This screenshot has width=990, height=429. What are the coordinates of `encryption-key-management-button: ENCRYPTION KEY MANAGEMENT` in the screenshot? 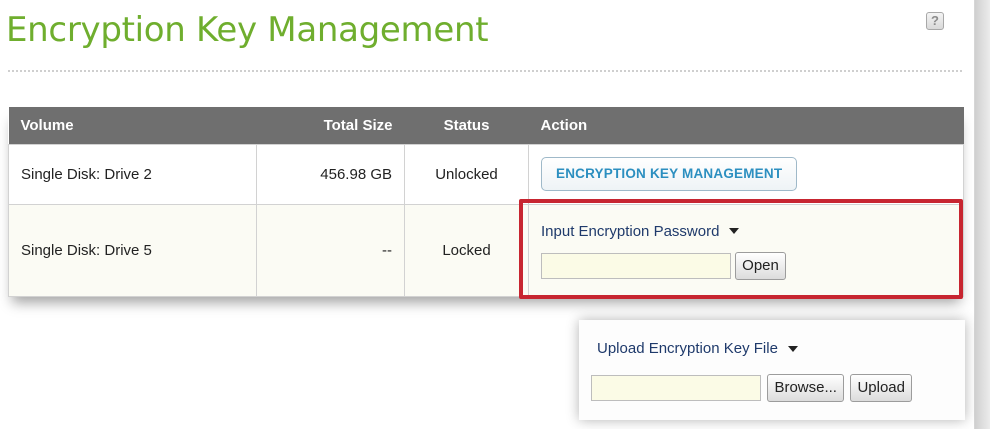 It's located at (669, 174).